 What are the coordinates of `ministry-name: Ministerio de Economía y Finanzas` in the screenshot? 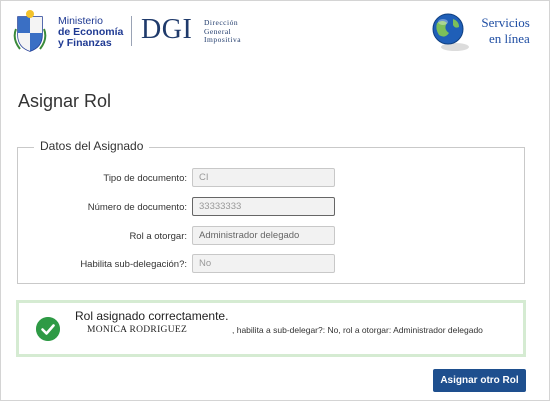 It's located at (90, 32).